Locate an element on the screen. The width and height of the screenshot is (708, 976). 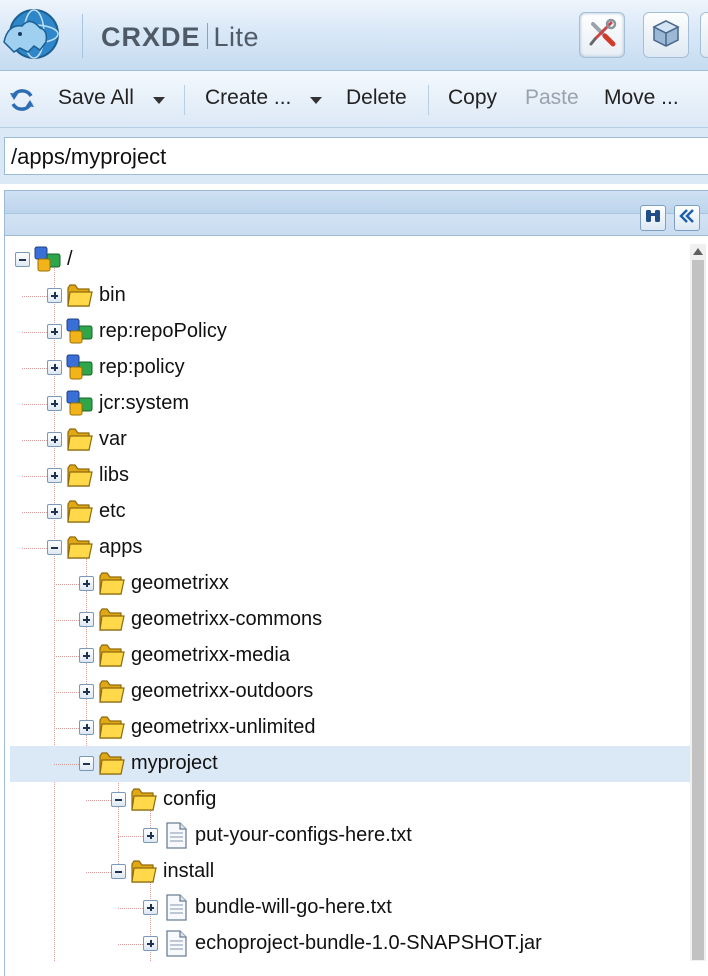
tree-node-geometrixx-outdoors: geometrixx-outdoors is located at coordinates (350, 692).